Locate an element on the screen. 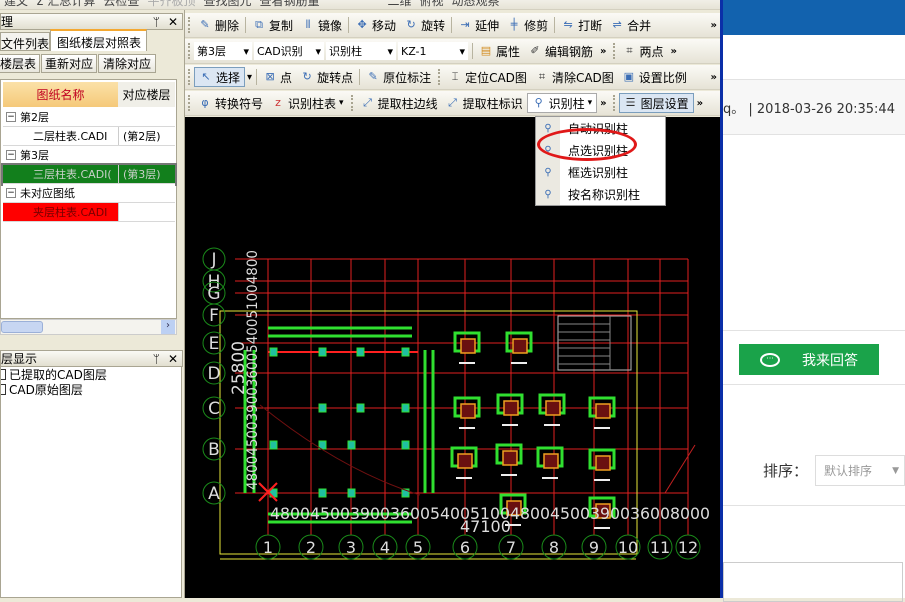  answer-button: ··· 我来回答 is located at coordinates (809, 359).